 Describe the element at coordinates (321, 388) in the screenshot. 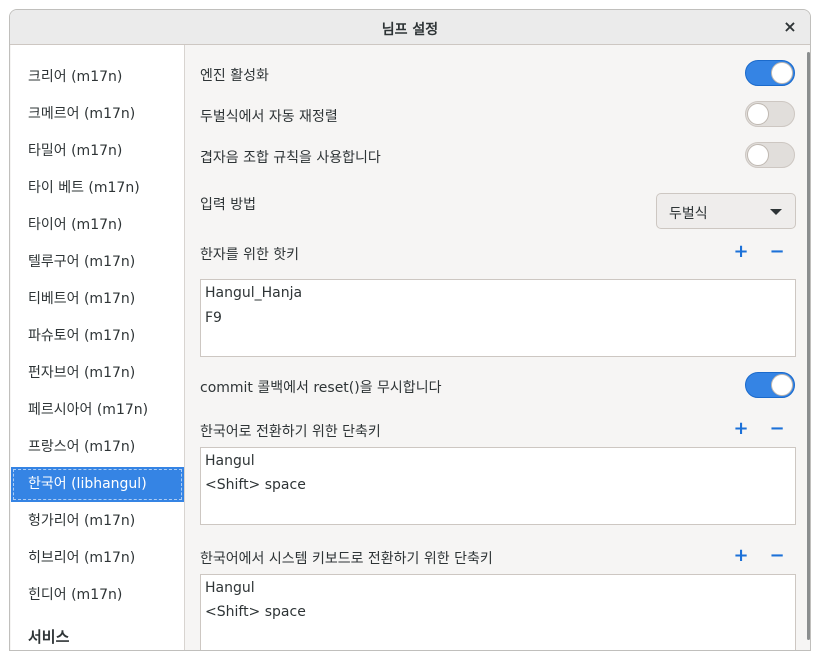

I see `ignore-reset-label: commit 콜백에서 reset()을 무시합니다` at that location.